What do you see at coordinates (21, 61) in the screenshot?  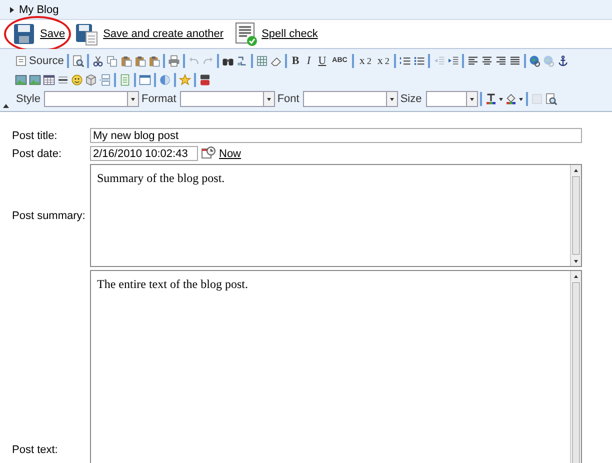 I see `document-icon` at bounding box center [21, 61].